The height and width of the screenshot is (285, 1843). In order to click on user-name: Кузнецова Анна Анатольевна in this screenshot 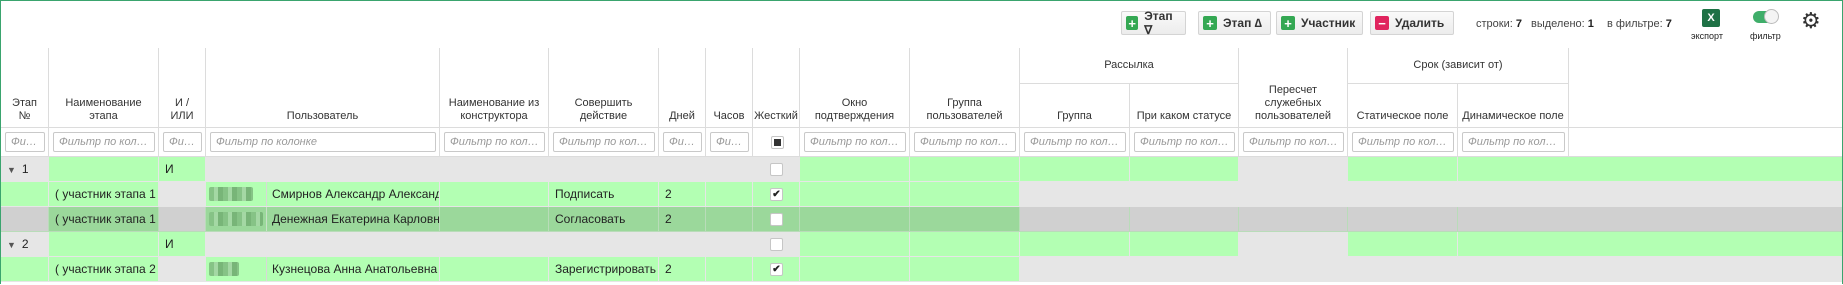, I will do `click(355, 269)`.